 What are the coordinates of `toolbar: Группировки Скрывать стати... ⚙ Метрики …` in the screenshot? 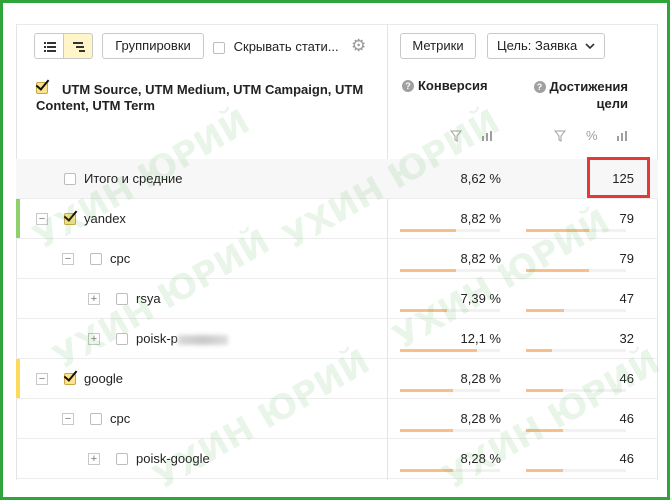 It's located at (332, 30).